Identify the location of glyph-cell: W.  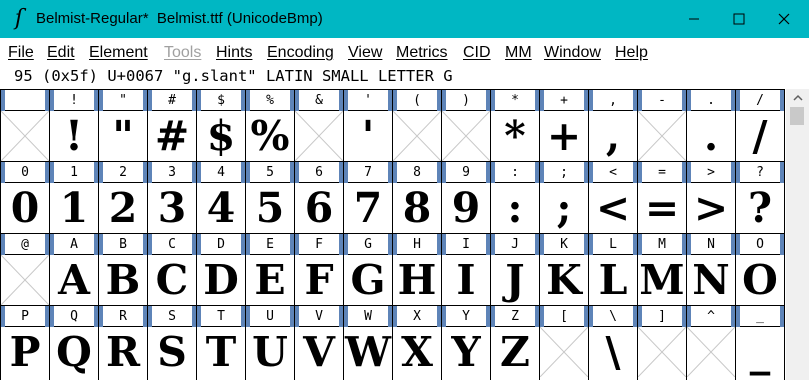
(368, 352).